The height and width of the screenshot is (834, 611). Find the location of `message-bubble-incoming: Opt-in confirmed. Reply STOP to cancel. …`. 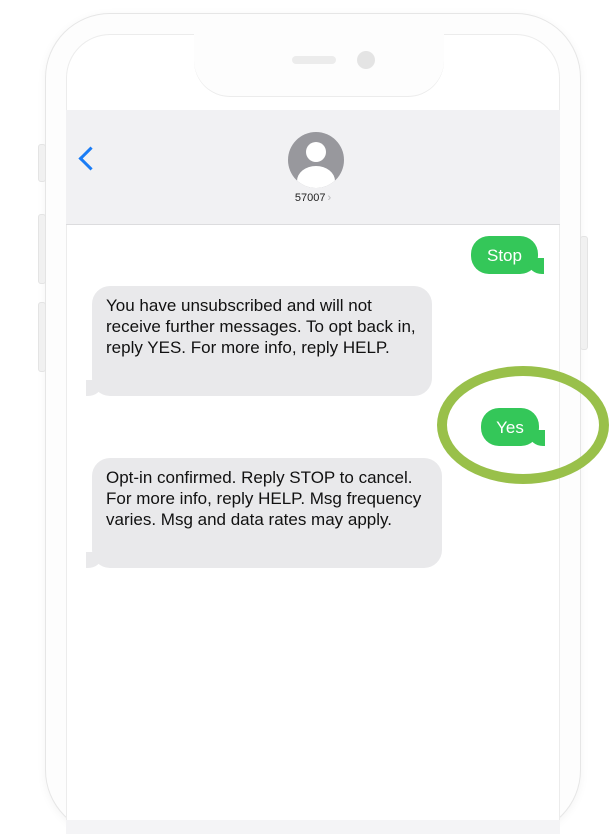

message-bubble-incoming: Opt-in confirmed. Reply STOP to cancel. … is located at coordinates (264, 513).